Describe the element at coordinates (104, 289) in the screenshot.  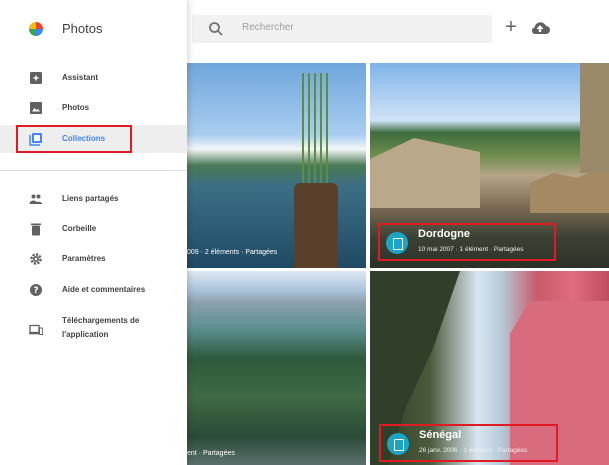
I see `nav-label: Aide et commentaires` at that location.